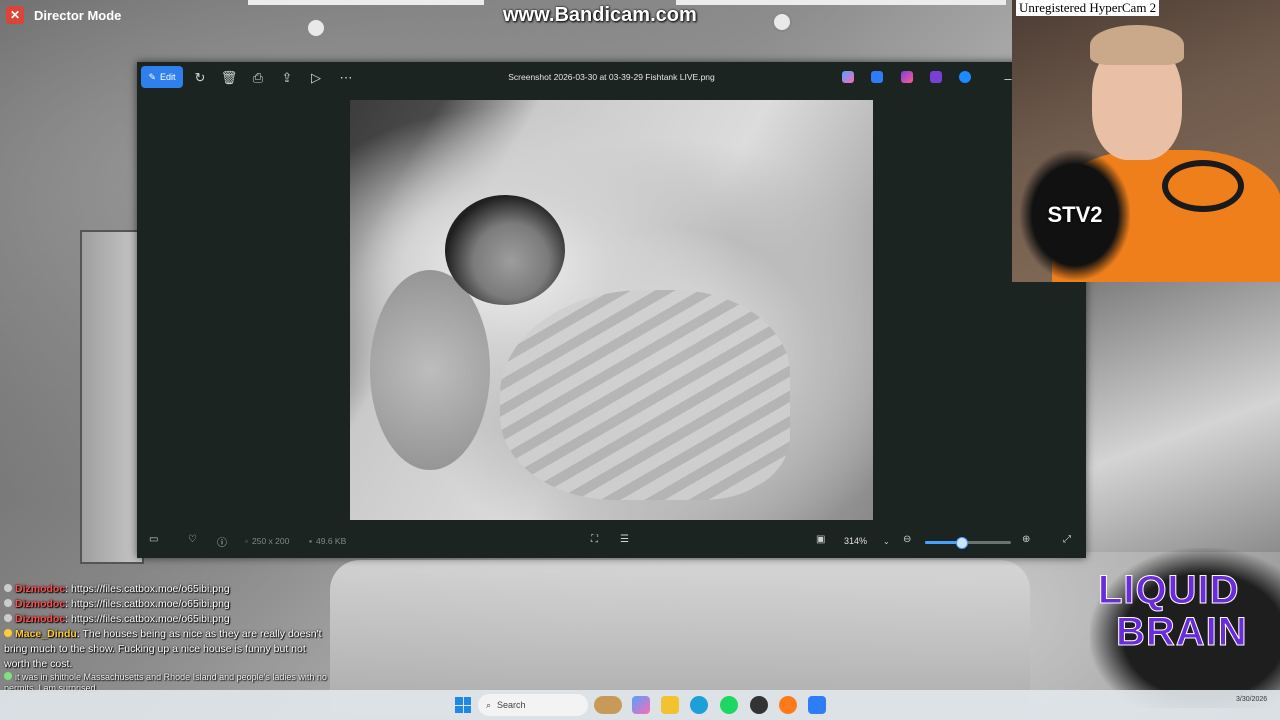 The image size is (1280, 720). What do you see at coordinates (222, 541) in the screenshot?
I see `info-icon: ⓘ` at bounding box center [222, 541].